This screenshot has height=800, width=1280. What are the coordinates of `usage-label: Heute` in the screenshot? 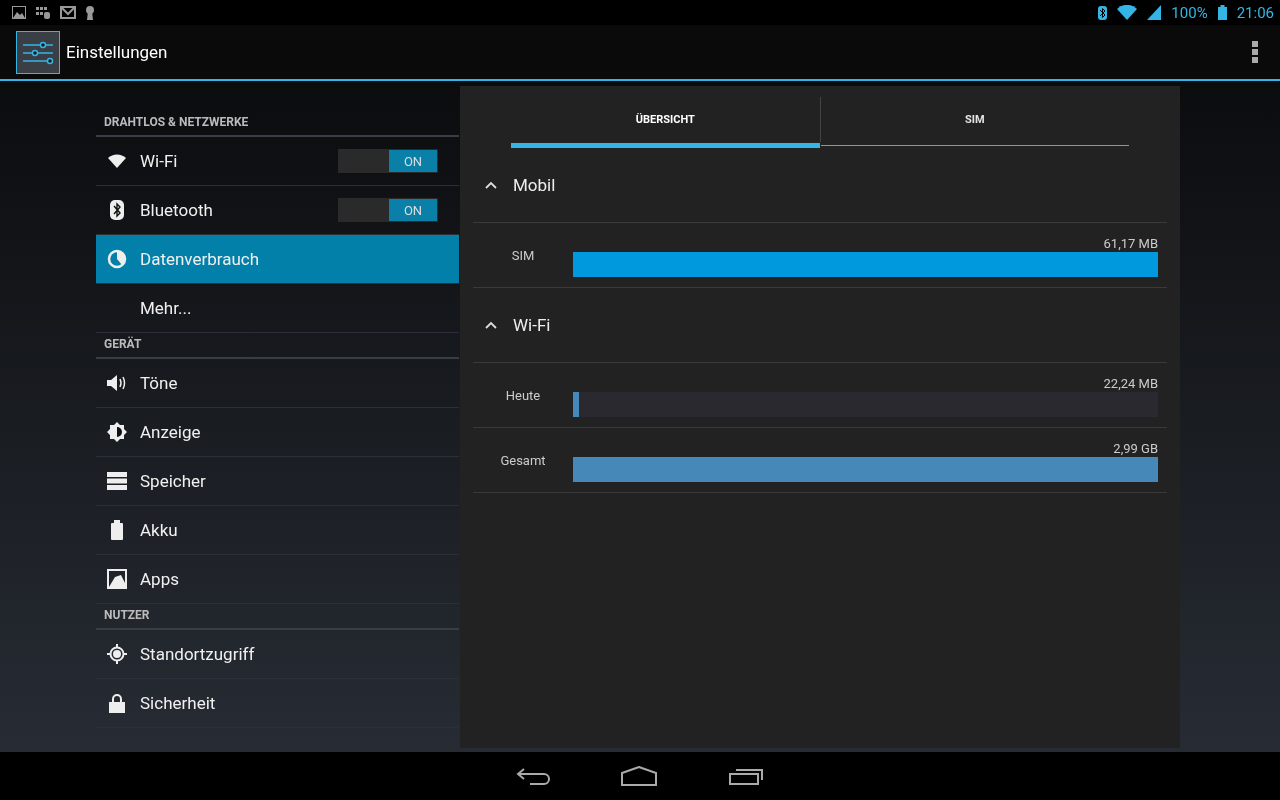 It's located at (523, 395).